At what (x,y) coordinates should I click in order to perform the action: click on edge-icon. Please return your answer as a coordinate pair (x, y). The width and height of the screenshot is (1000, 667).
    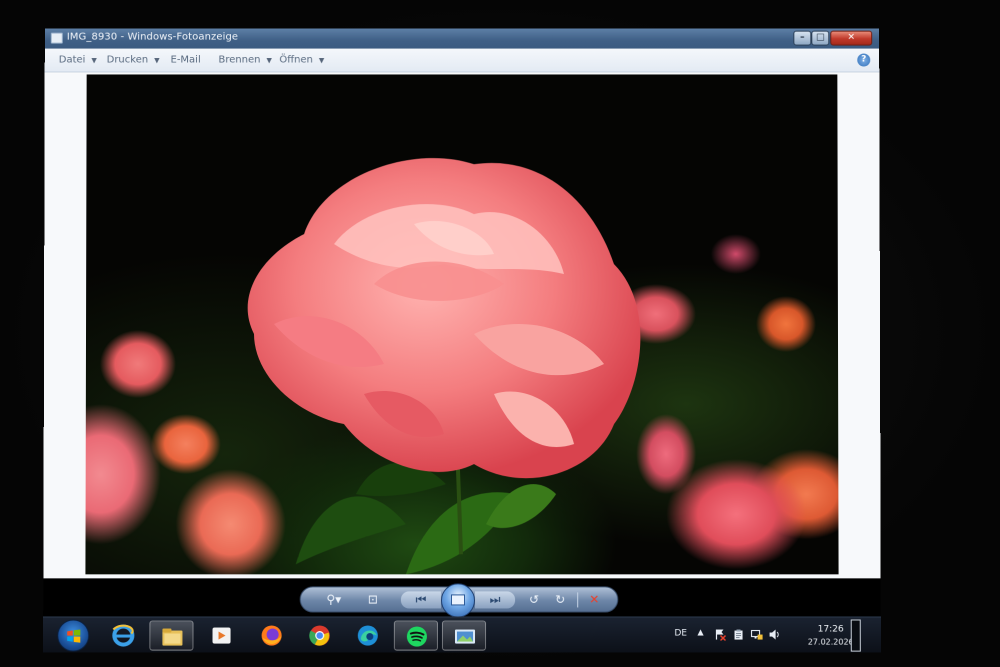
    Looking at the image, I should click on (367, 635).